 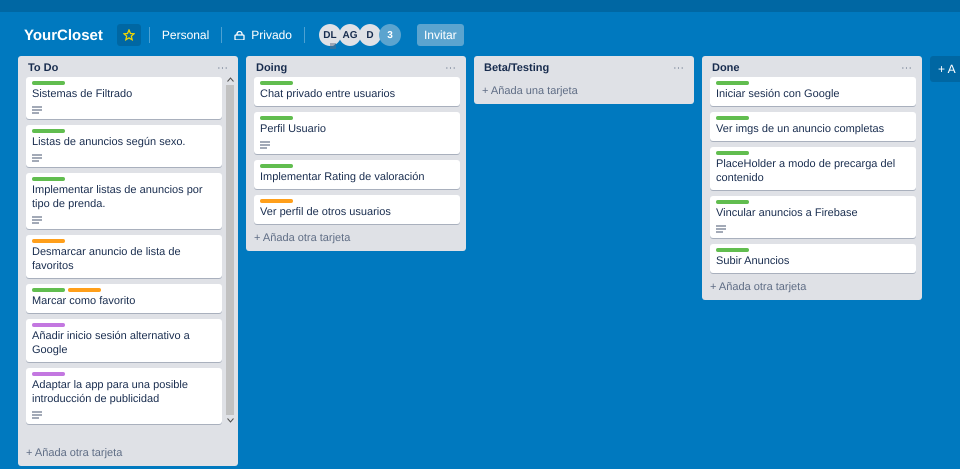 I want to click on card-title: Chat privado entre usuarios, so click(x=328, y=94).